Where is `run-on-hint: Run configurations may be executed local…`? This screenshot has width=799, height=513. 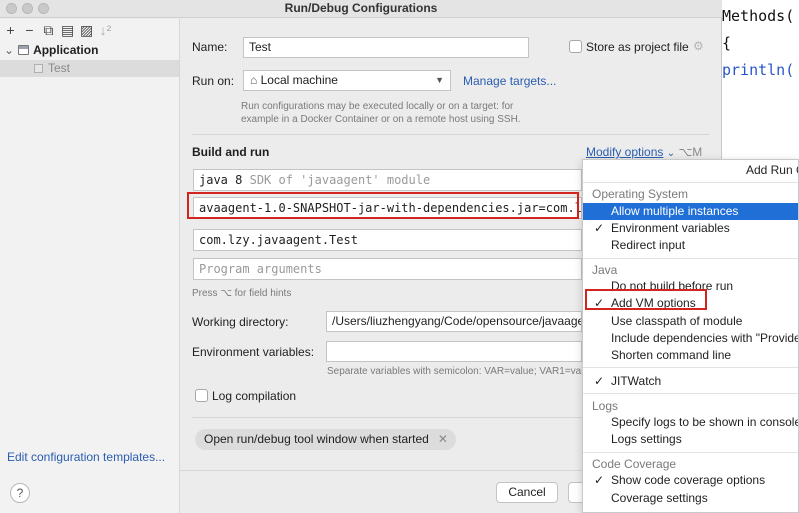
run-on-hint: Run configurations may be executed local… is located at coordinates (381, 113).